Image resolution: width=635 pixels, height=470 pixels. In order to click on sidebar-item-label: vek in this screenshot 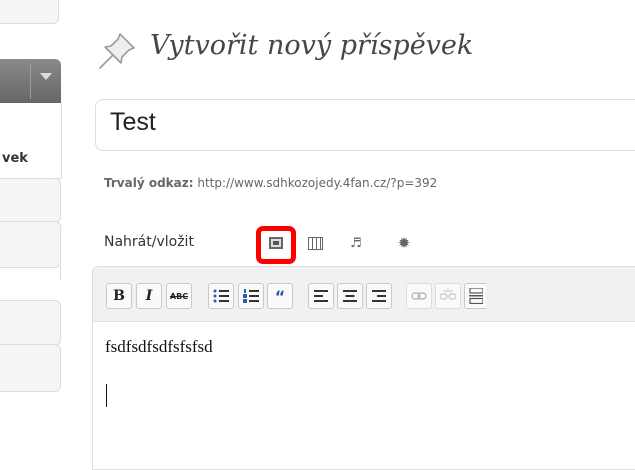, I will do `click(15, 158)`.